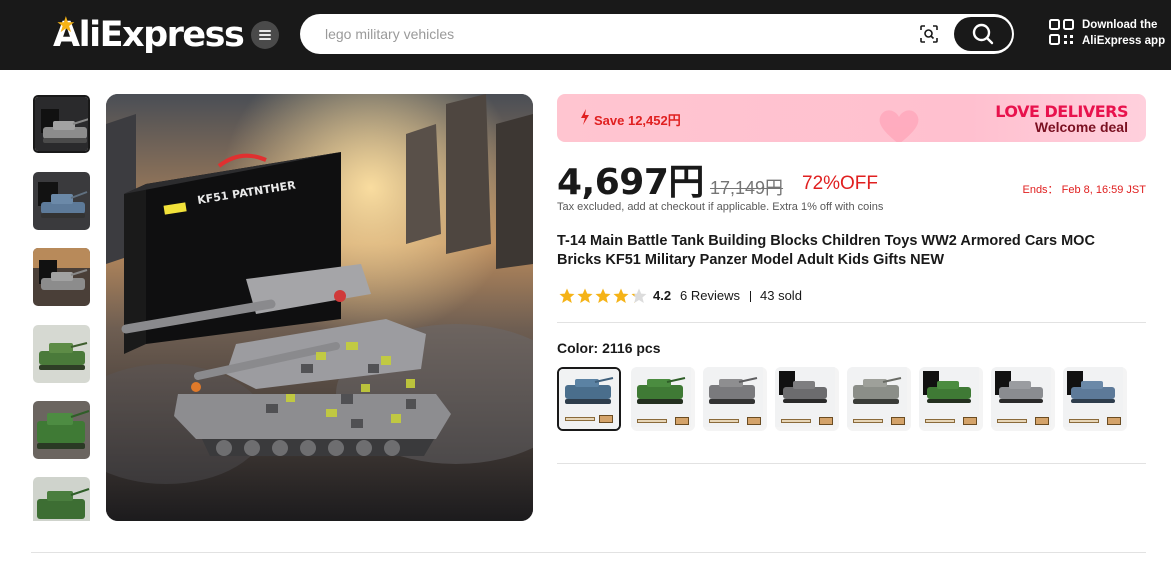 This screenshot has width=1171, height=569. Describe the element at coordinates (1124, 41) in the screenshot. I see `app-line-2: AliExpress app` at that location.